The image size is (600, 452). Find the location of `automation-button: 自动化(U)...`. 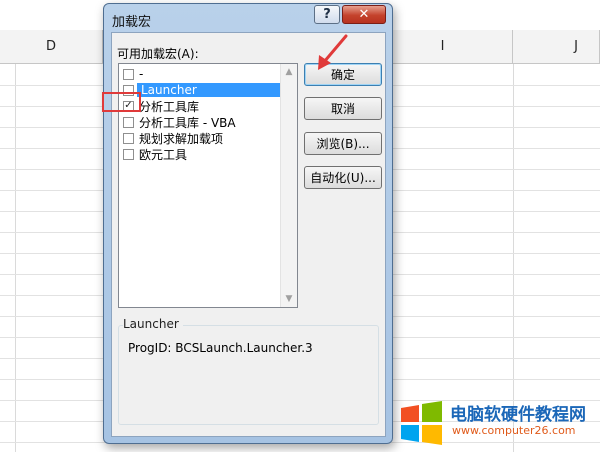

automation-button: 自动化(U)... is located at coordinates (343, 177).